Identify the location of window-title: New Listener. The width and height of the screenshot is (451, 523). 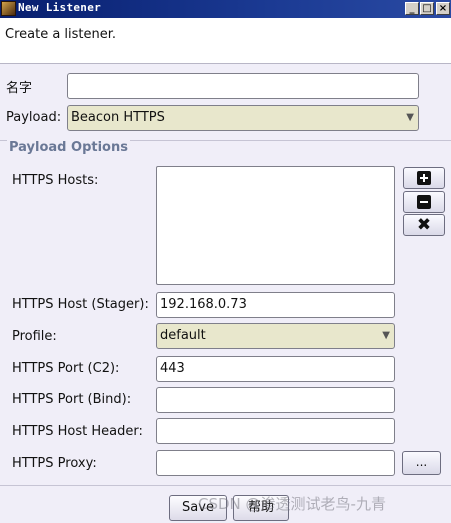
(60, 7).